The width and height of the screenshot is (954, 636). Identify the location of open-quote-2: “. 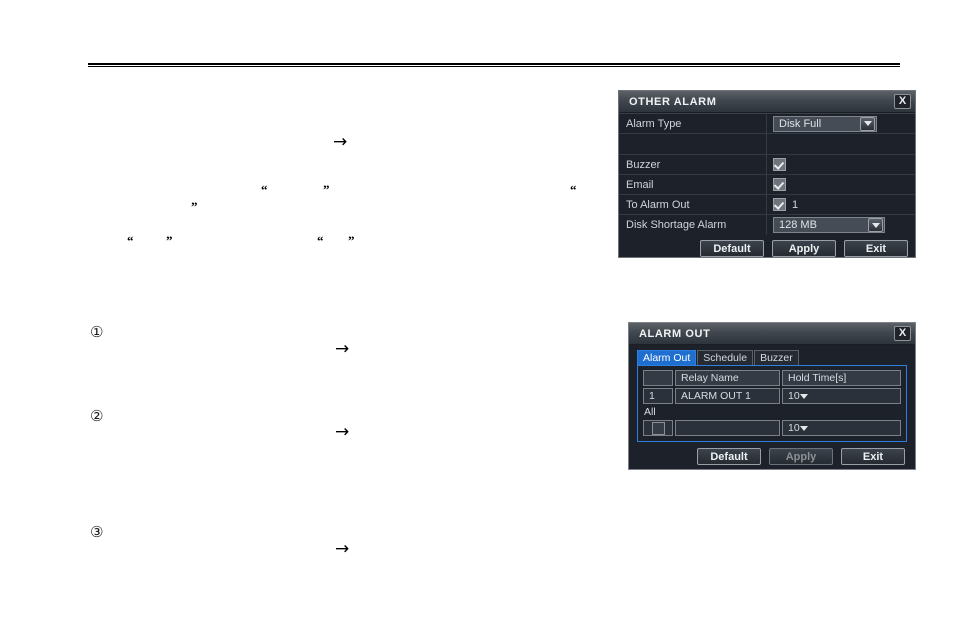
(573, 189).